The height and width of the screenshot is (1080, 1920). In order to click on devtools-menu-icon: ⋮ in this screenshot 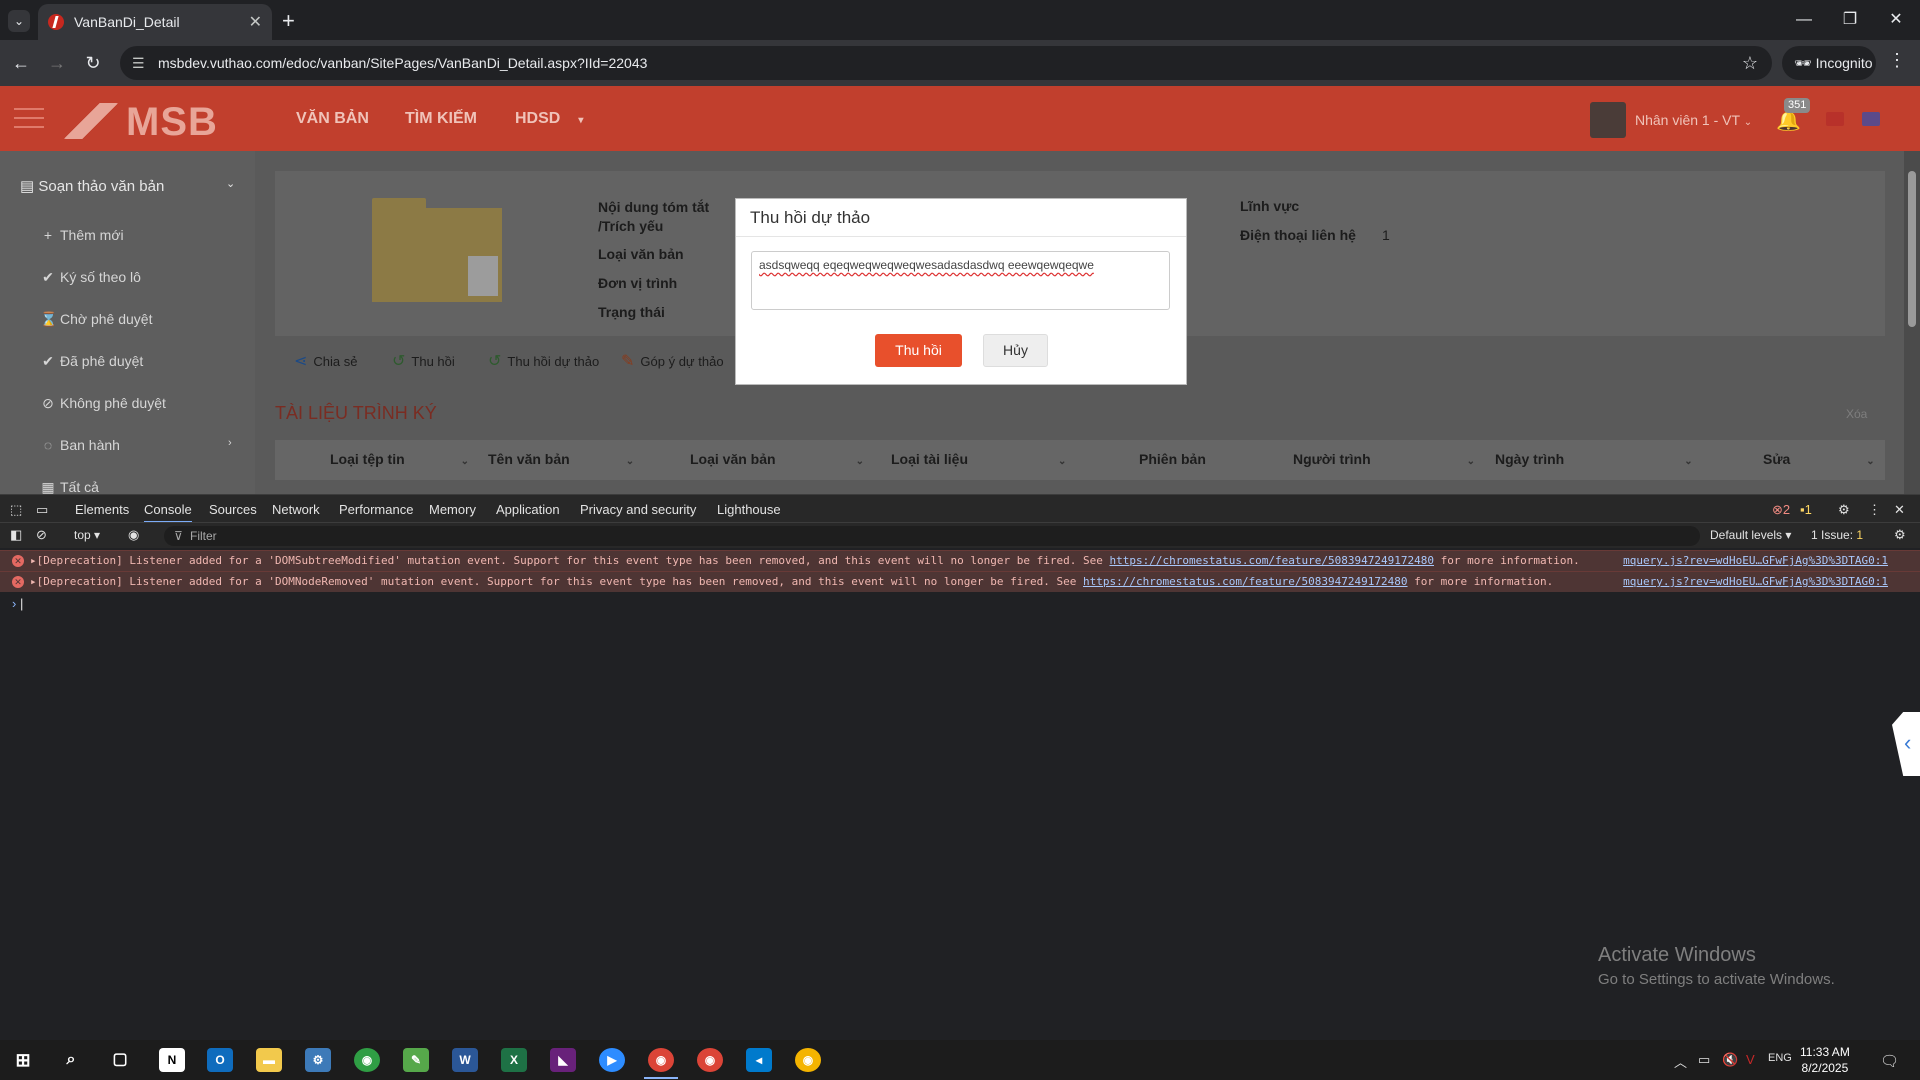, I will do `click(1874, 510)`.